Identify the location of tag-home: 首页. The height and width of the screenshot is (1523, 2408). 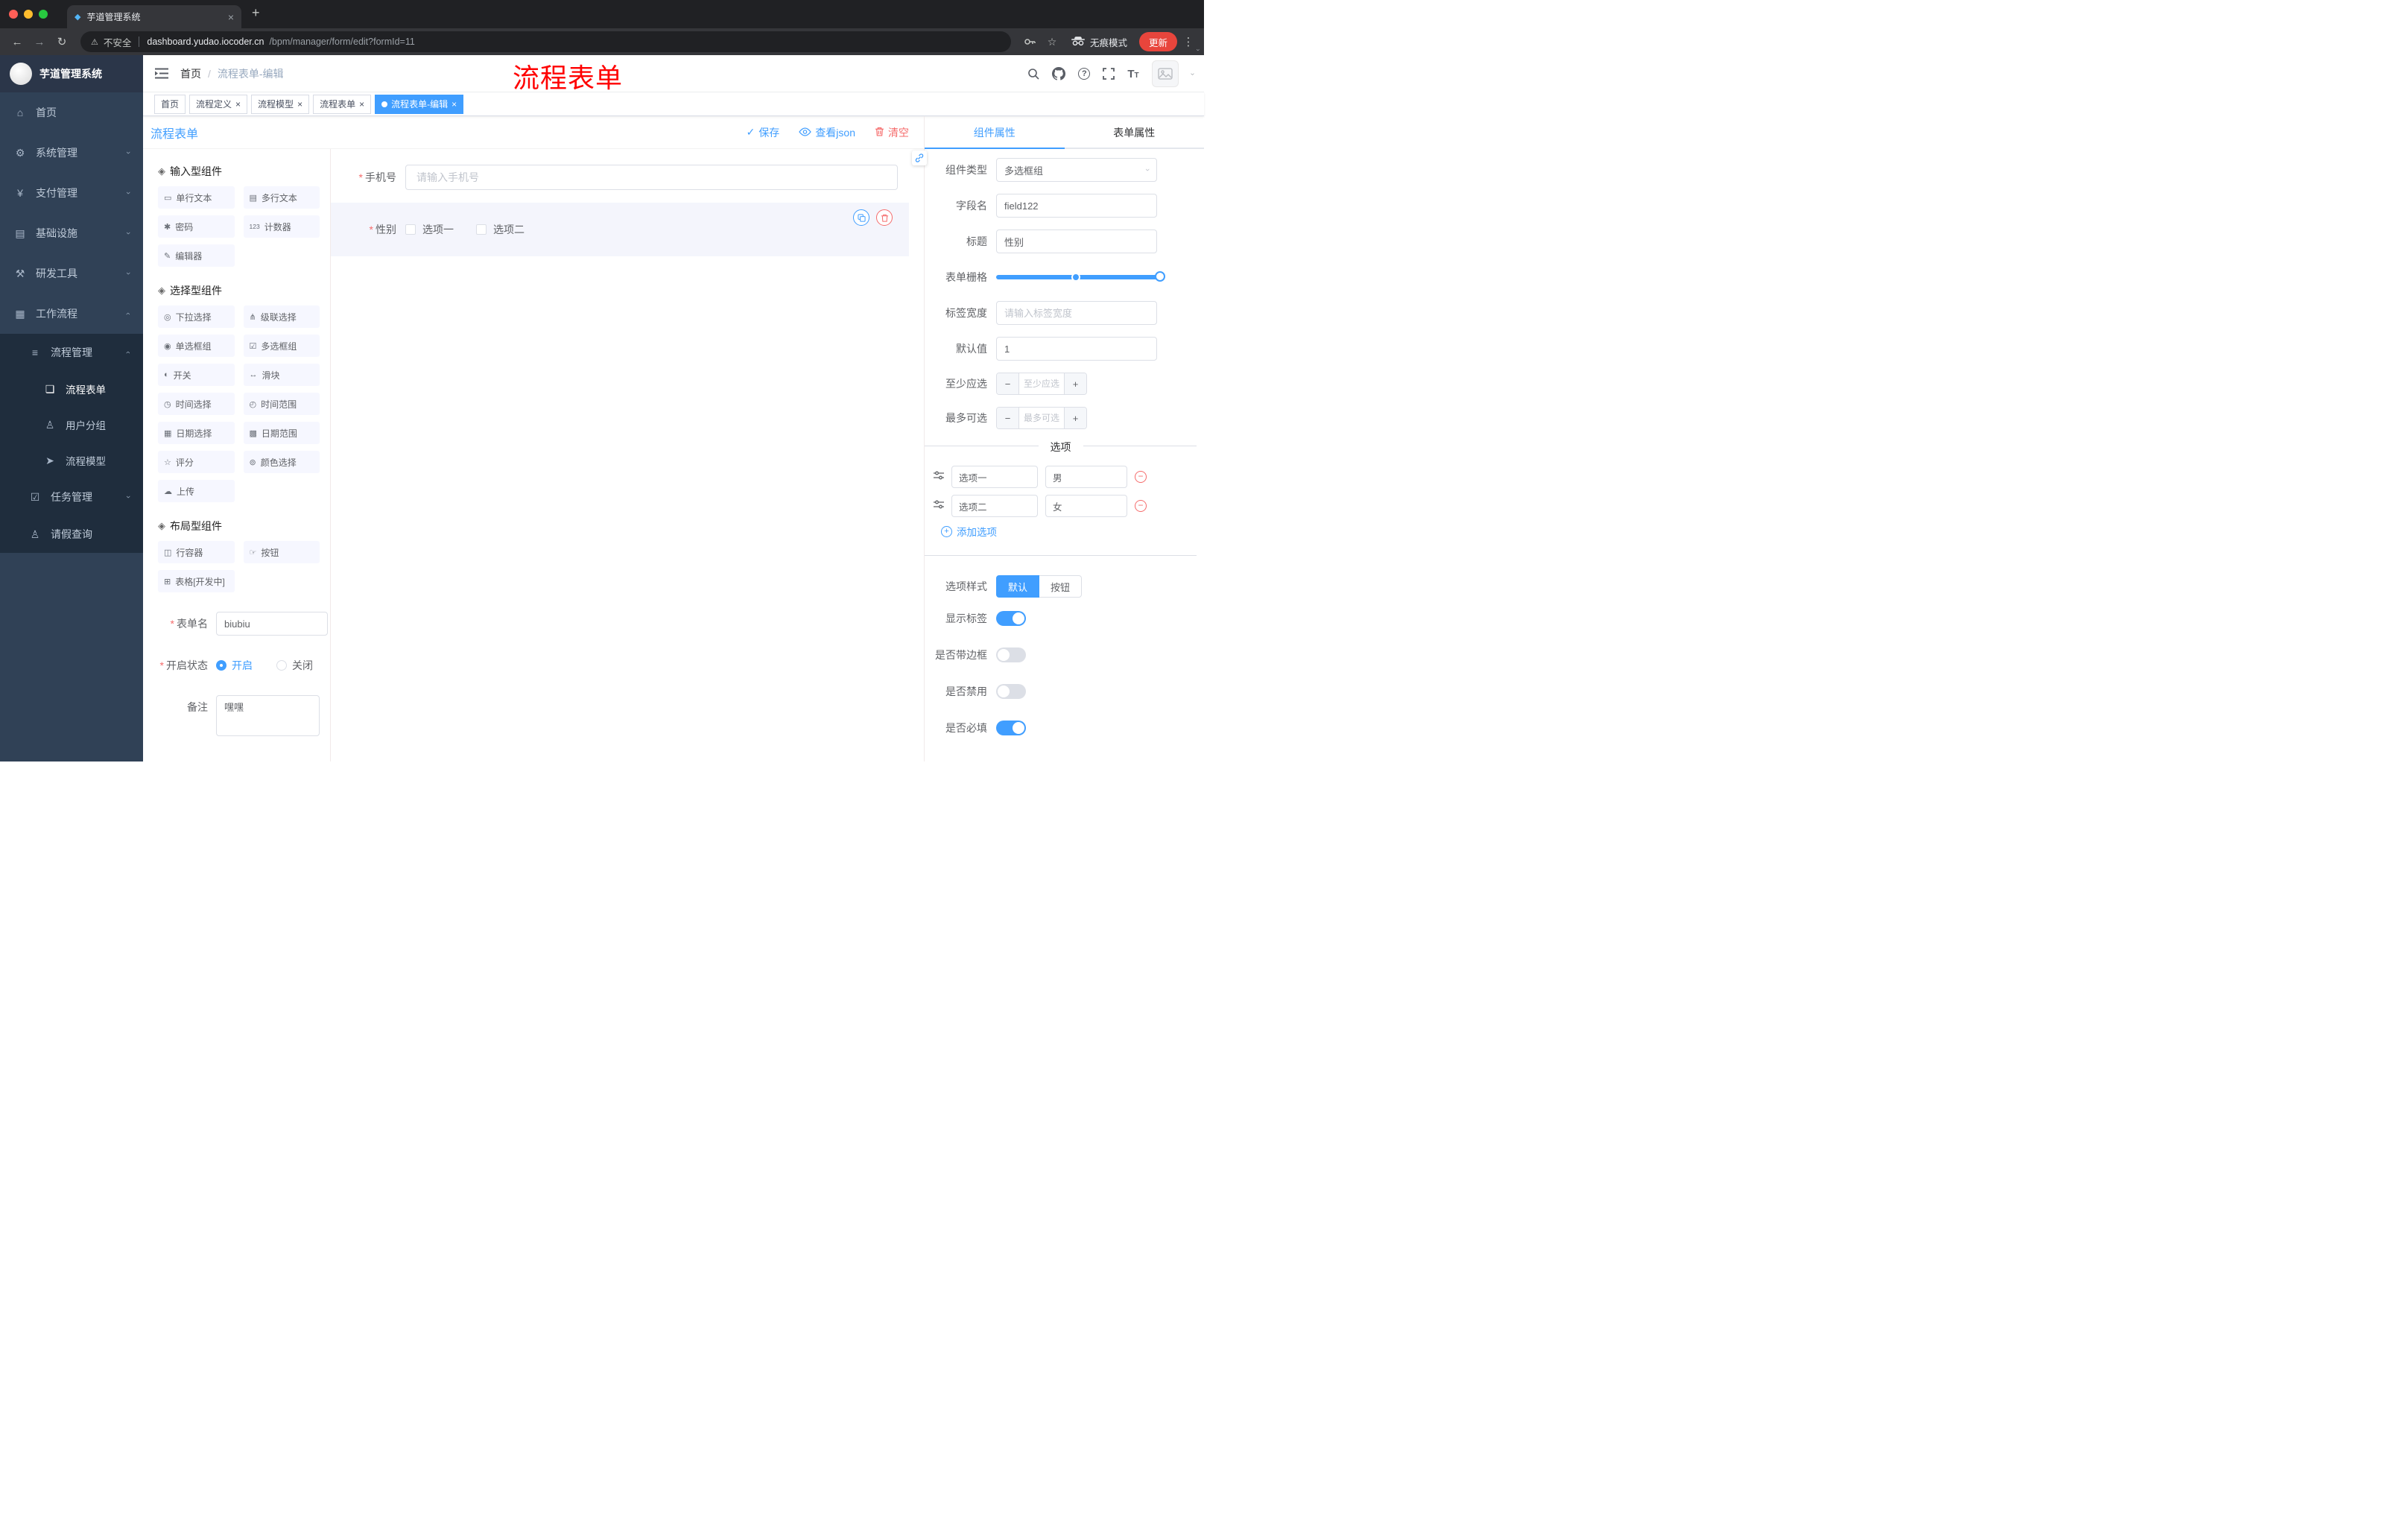
(170, 104).